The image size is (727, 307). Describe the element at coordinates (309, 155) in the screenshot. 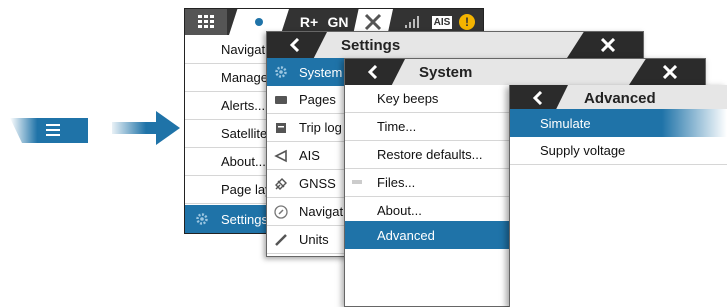

I see `settings-item-label: AIS` at that location.